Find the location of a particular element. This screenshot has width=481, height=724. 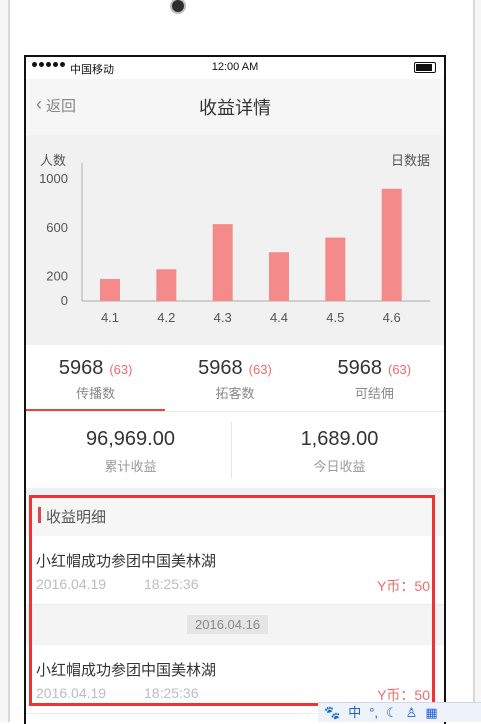

status-bar: 中国移动 12:00 AM is located at coordinates (235, 68).